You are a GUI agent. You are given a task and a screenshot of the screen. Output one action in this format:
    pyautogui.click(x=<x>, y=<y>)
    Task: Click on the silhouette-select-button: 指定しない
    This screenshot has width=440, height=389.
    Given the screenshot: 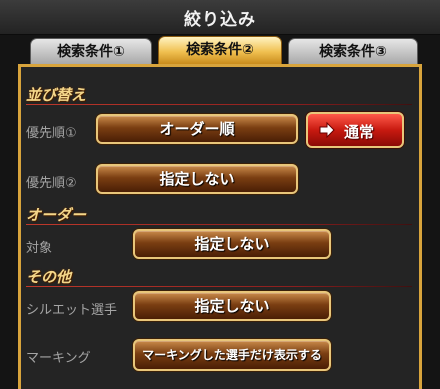 What is the action you would take?
    pyautogui.click(x=232, y=306)
    